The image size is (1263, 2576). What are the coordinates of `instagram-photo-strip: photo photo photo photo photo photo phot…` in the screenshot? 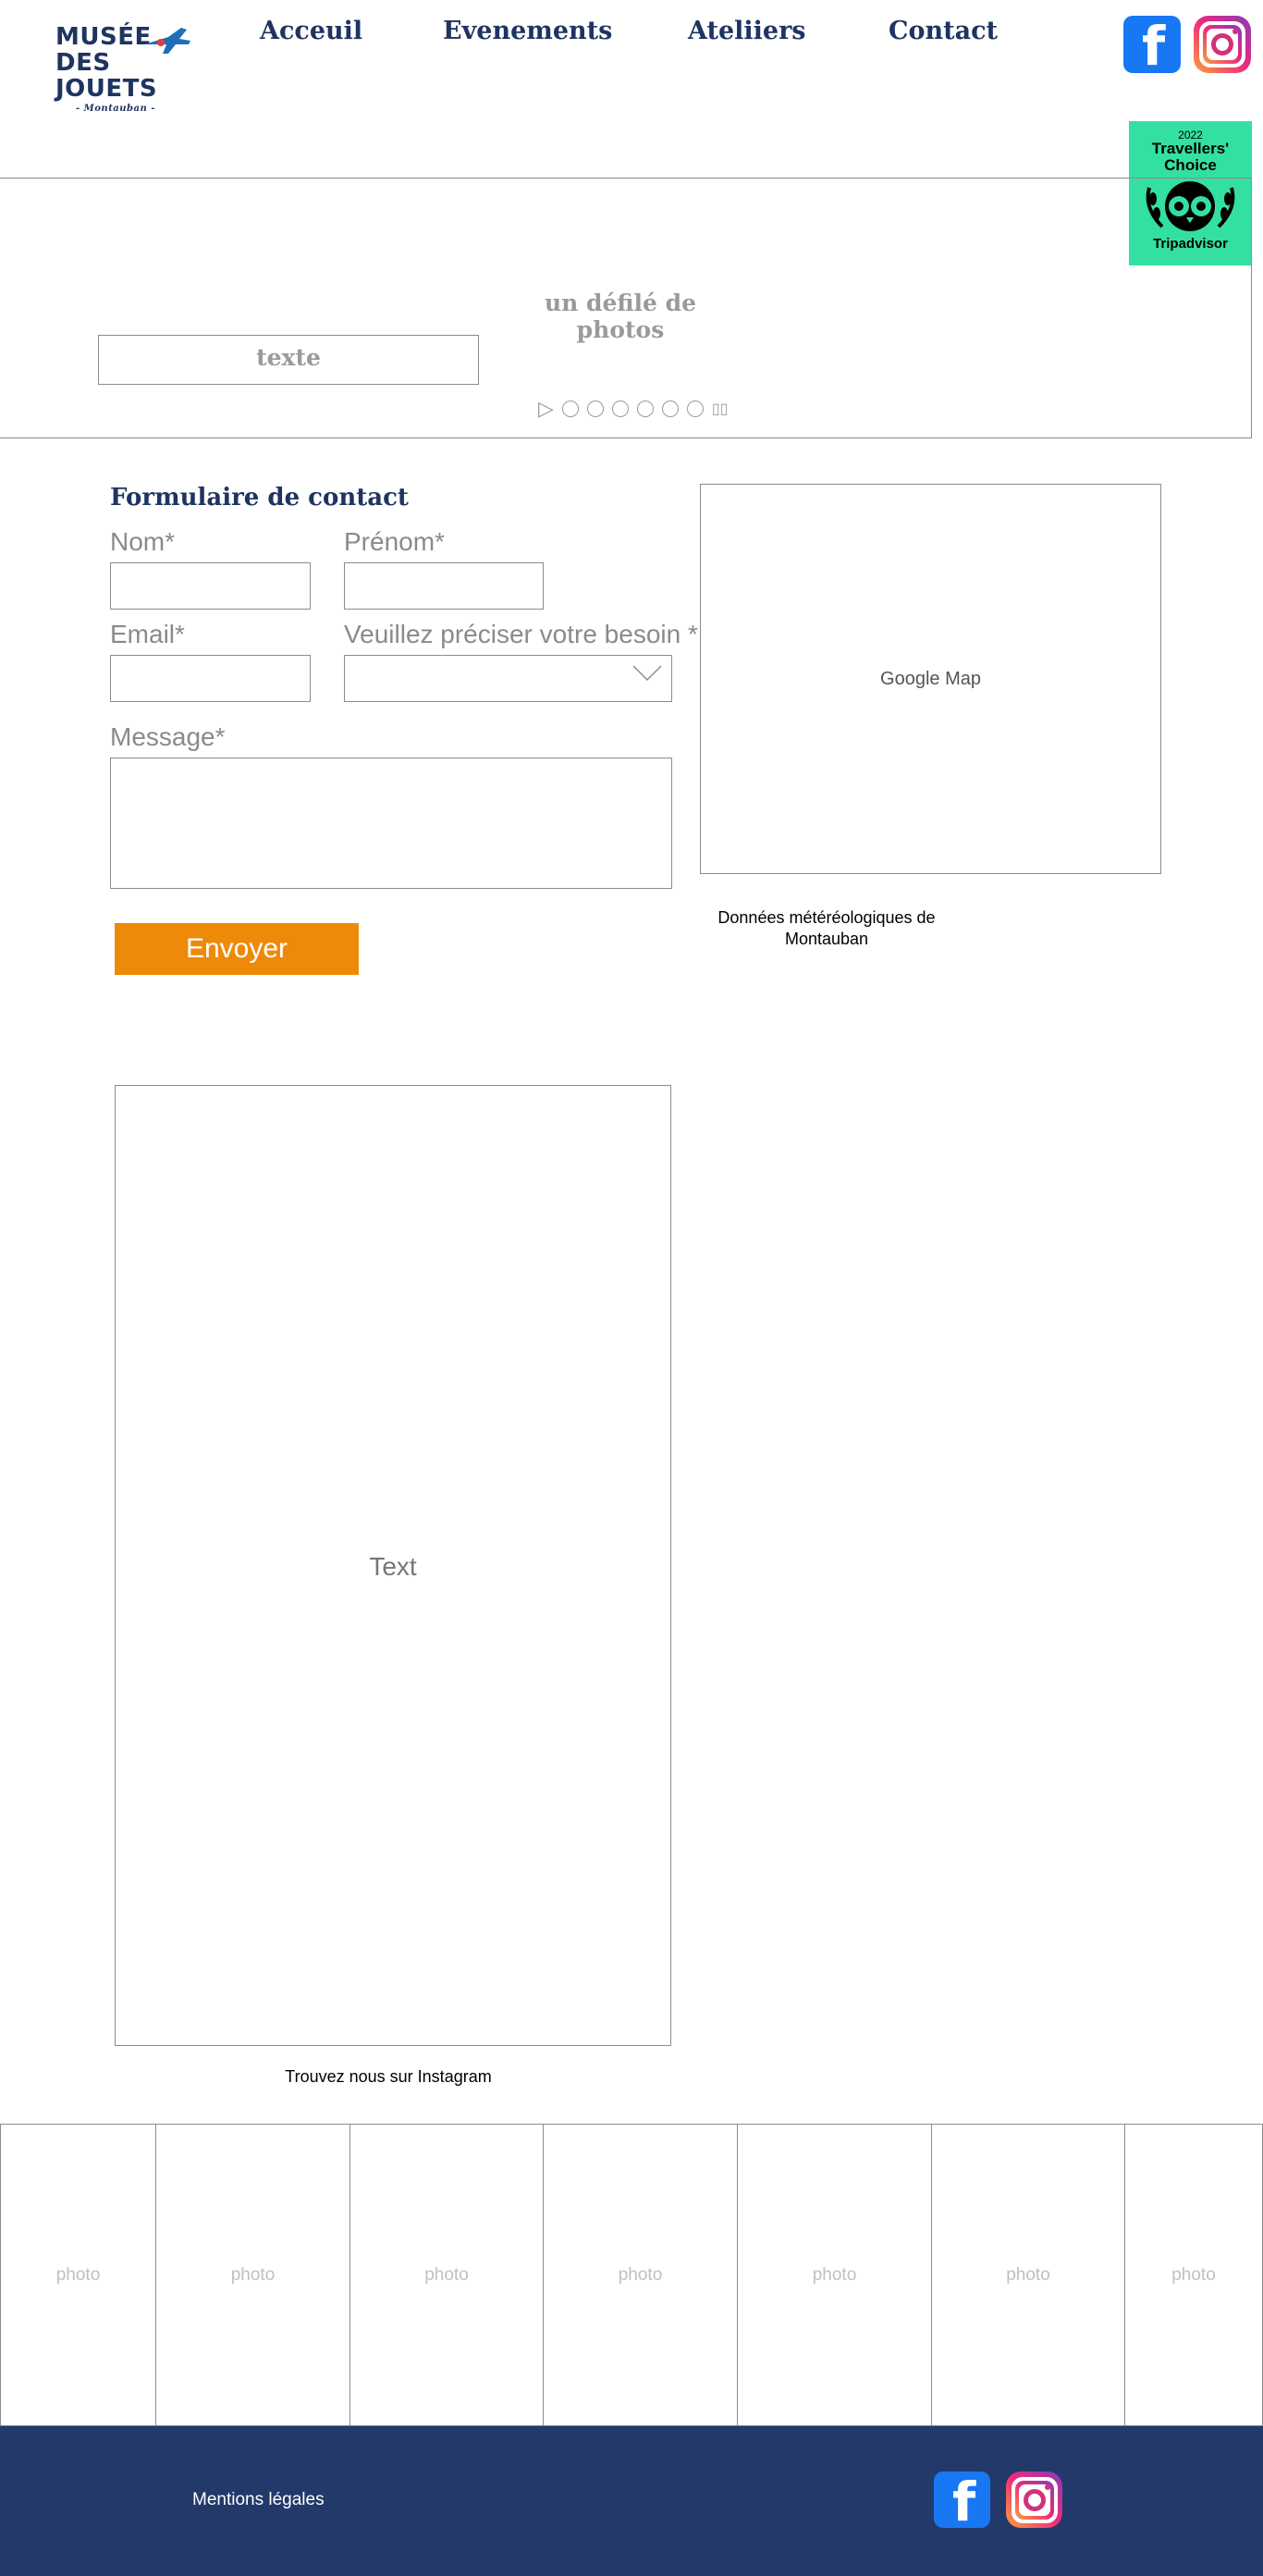 It's located at (631, 2275).